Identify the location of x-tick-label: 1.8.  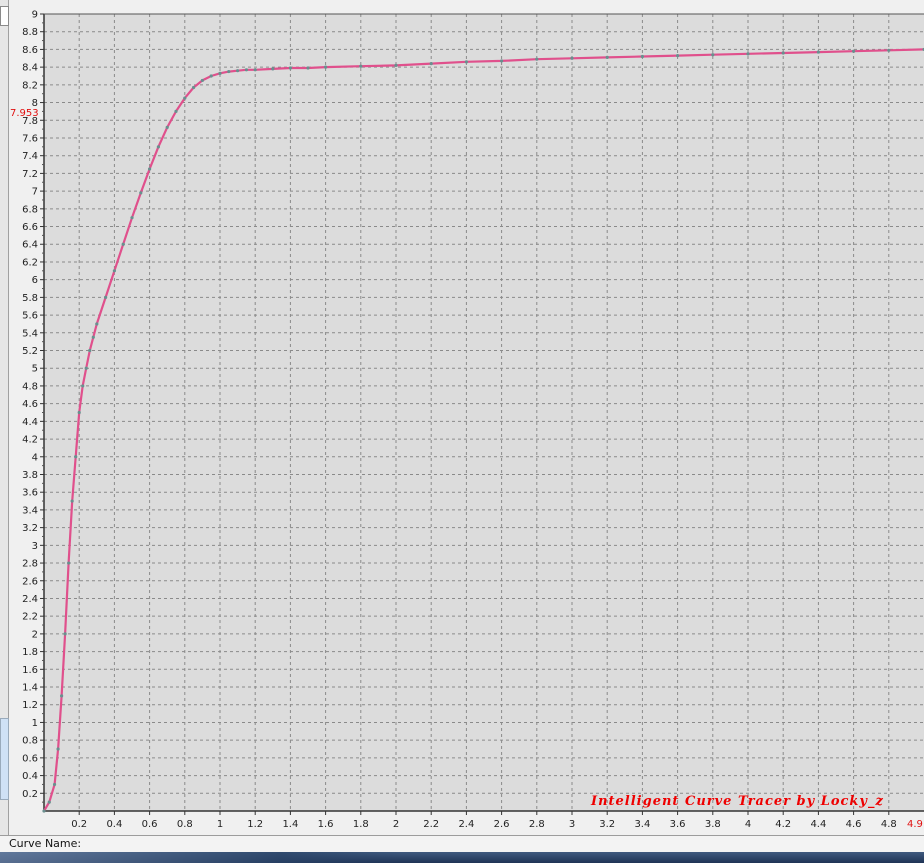
(361, 824).